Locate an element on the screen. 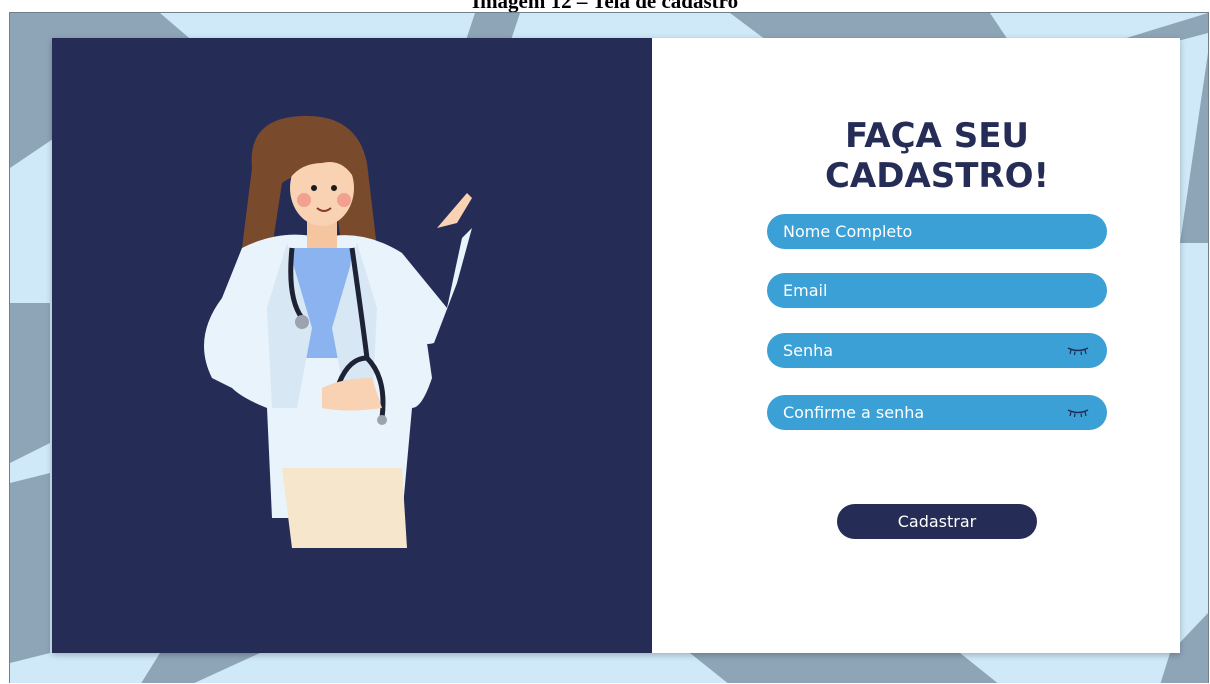  page-title: FAÇA SEU CADASTRO! is located at coordinates (937, 156).